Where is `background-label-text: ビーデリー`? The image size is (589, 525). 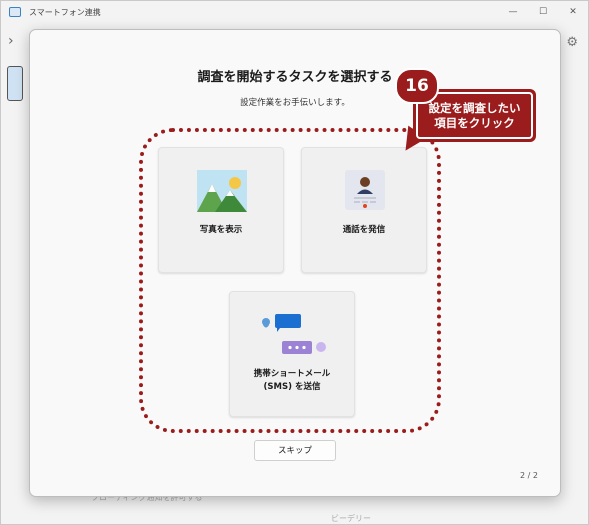 background-label-text: ビーデリー is located at coordinates (351, 518).